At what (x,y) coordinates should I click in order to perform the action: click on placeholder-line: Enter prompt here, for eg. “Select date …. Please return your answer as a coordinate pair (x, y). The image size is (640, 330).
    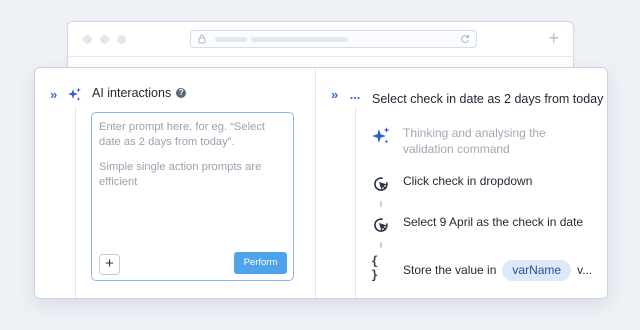
    Looking at the image, I should click on (182, 134).